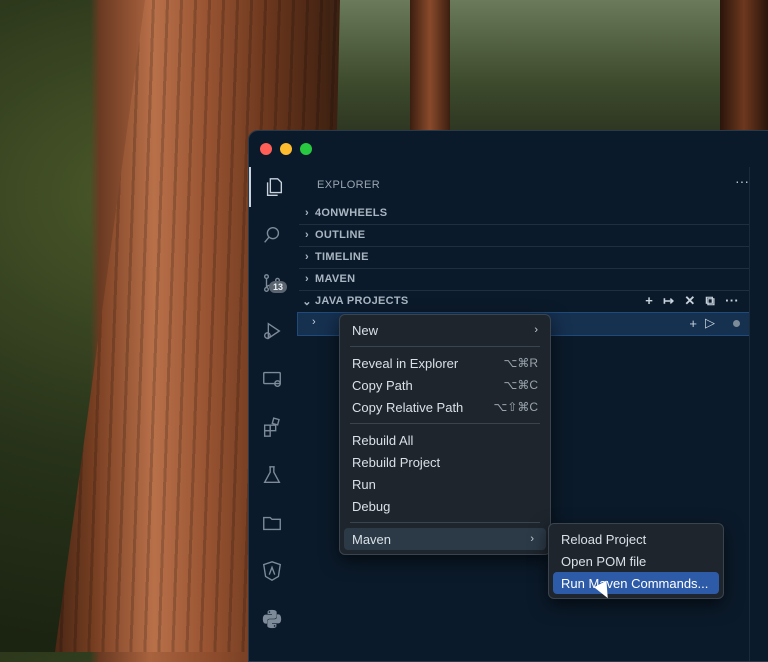  What do you see at coordinates (272, 235) in the screenshot?
I see `search-icon` at bounding box center [272, 235].